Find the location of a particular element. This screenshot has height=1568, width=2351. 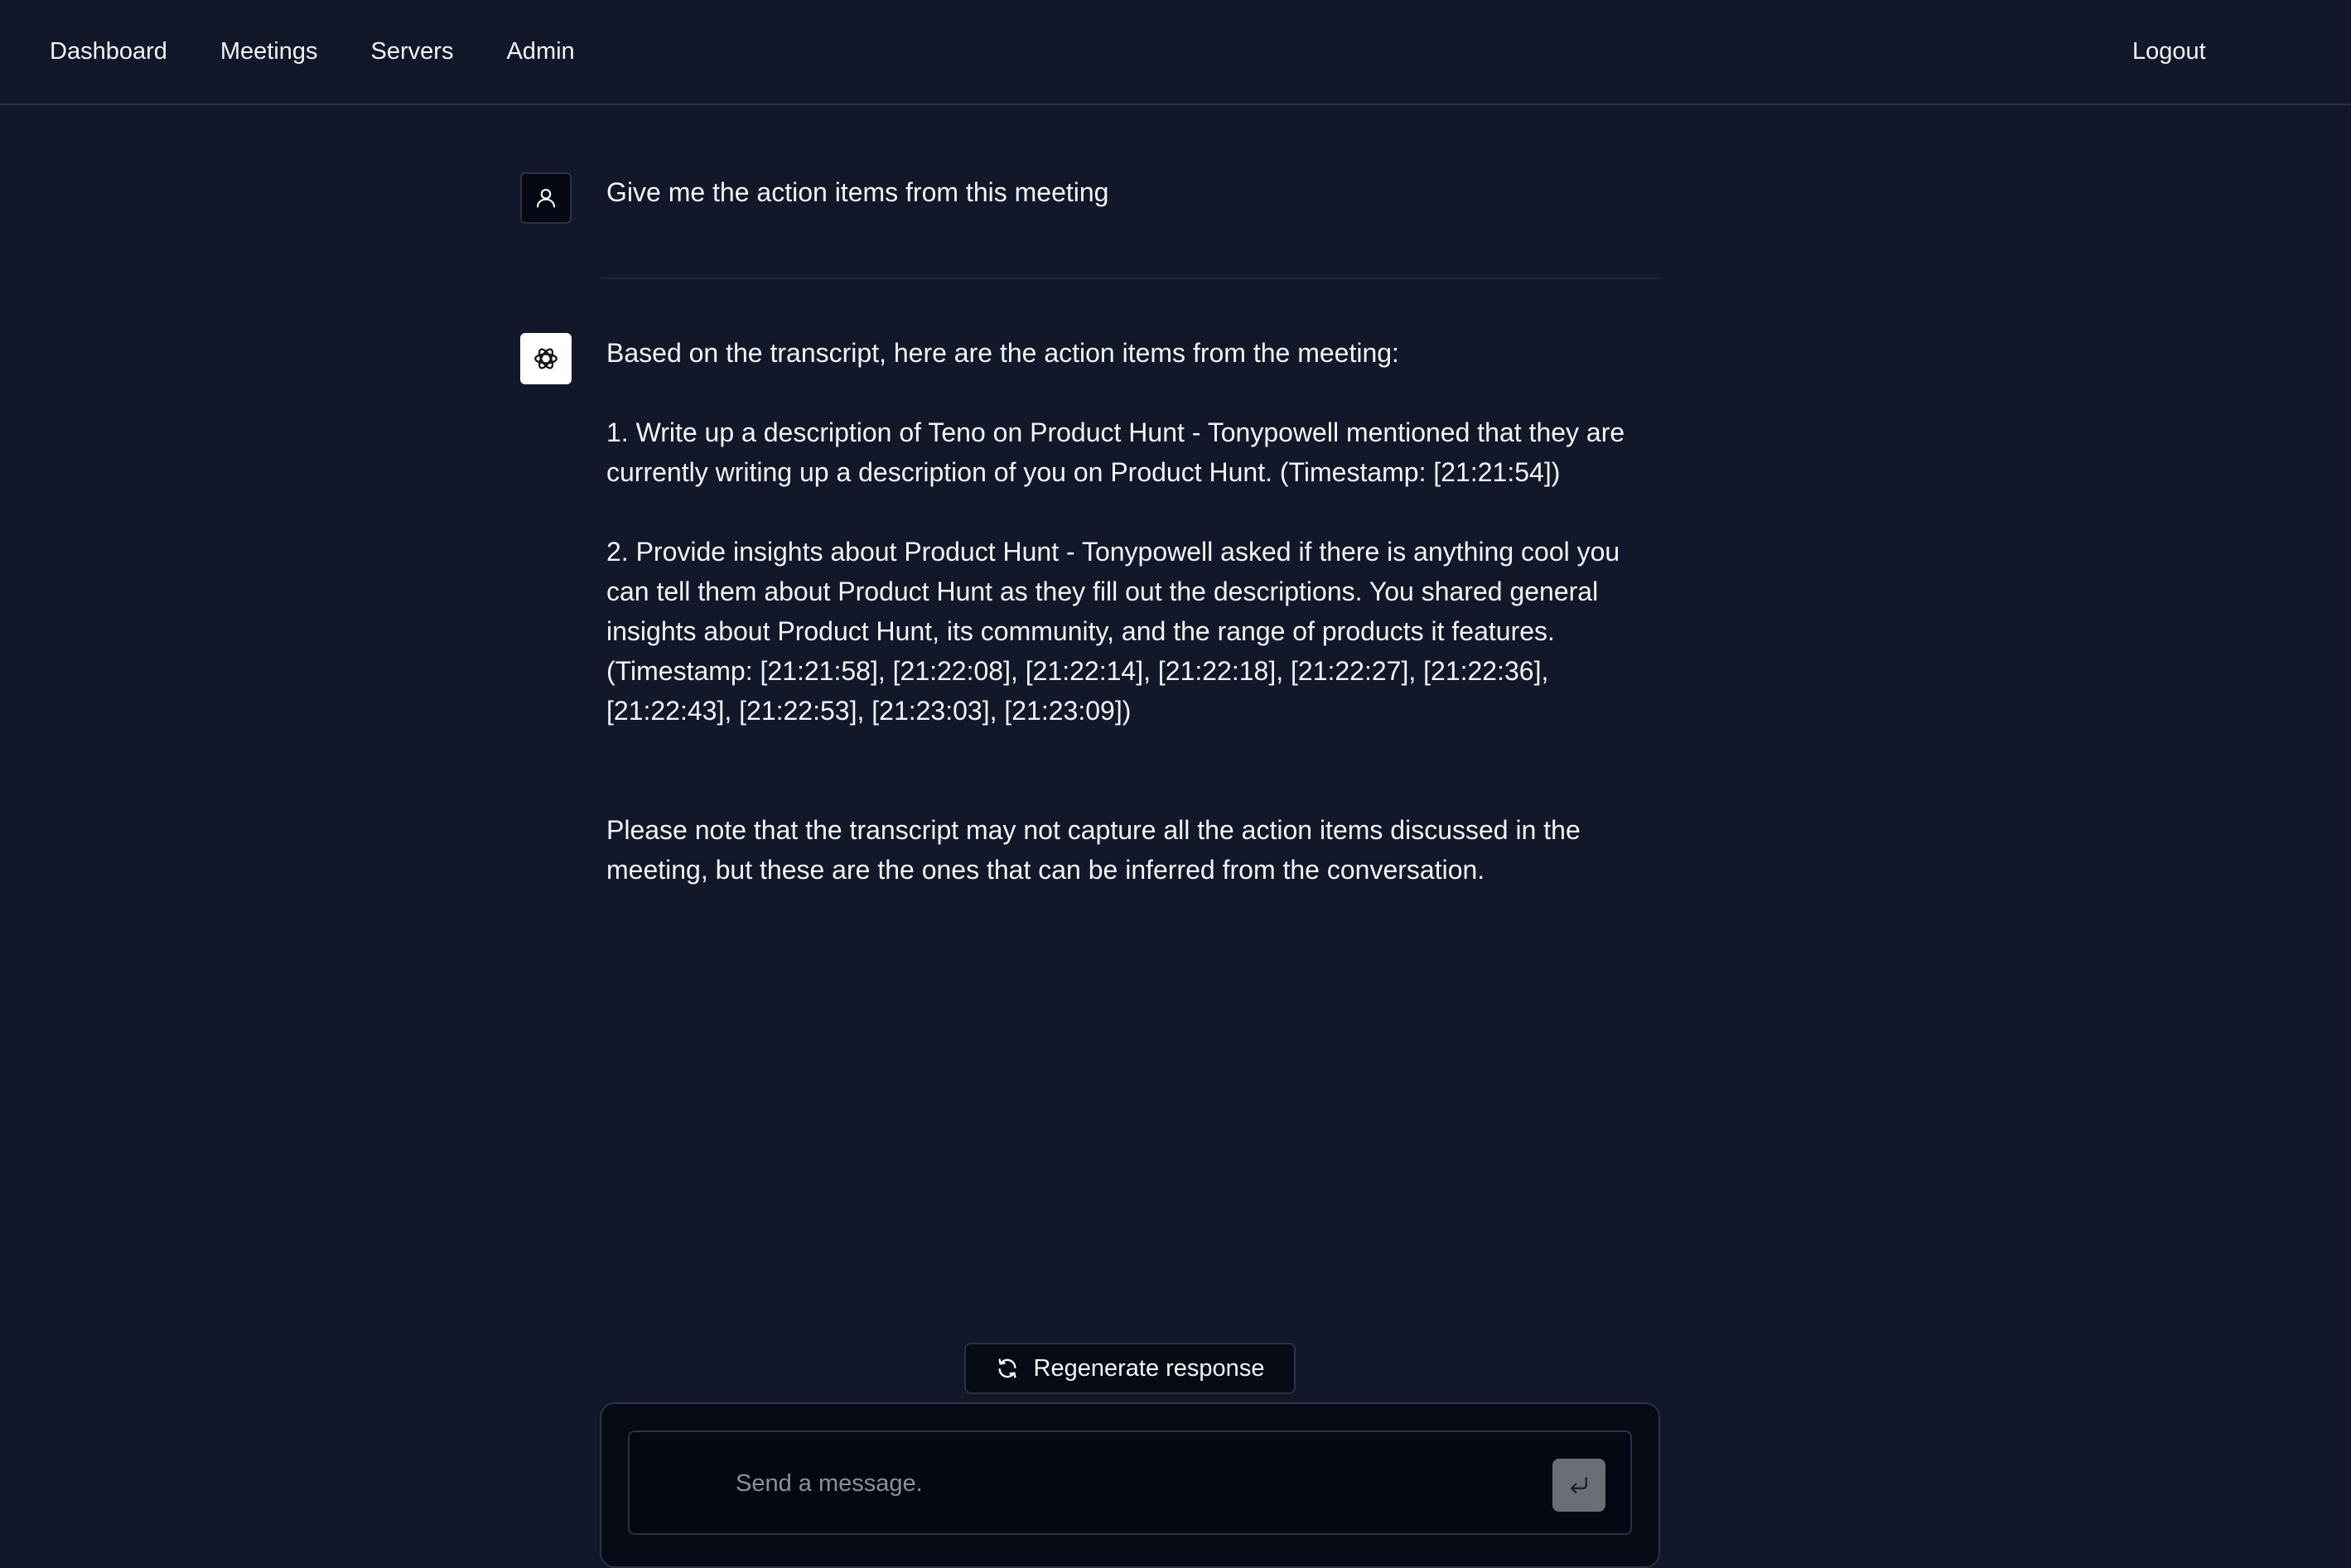

openai-logo-icon is located at coordinates (546, 358).